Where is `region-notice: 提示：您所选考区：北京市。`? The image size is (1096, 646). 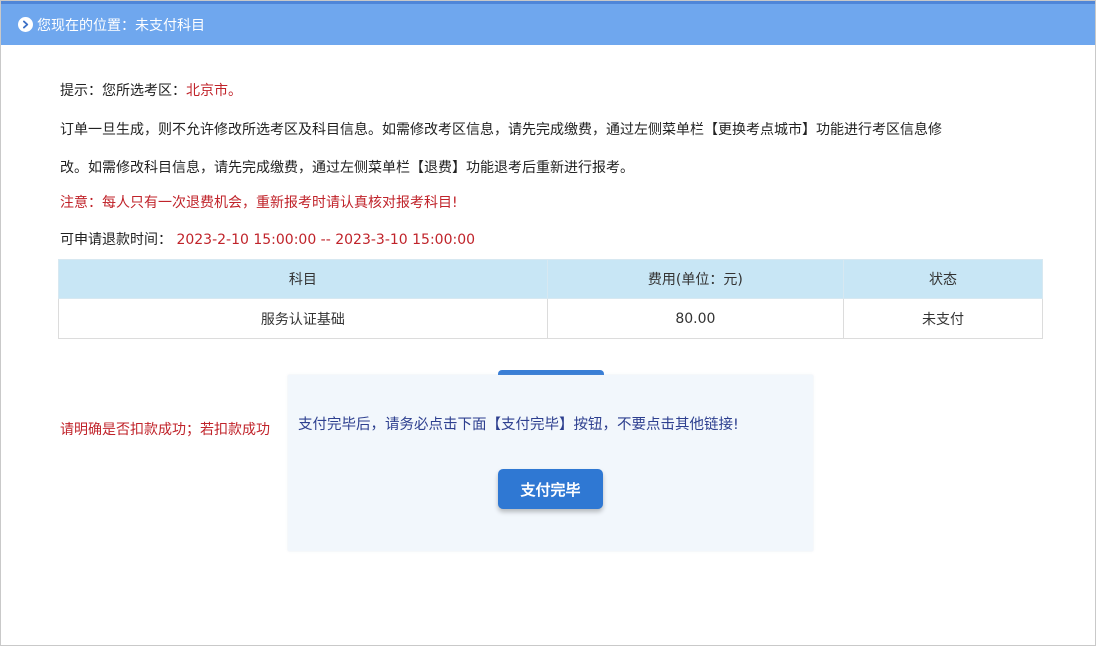 region-notice: 提示：您所选考区：北京市。 is located at coordinates (151, 91).